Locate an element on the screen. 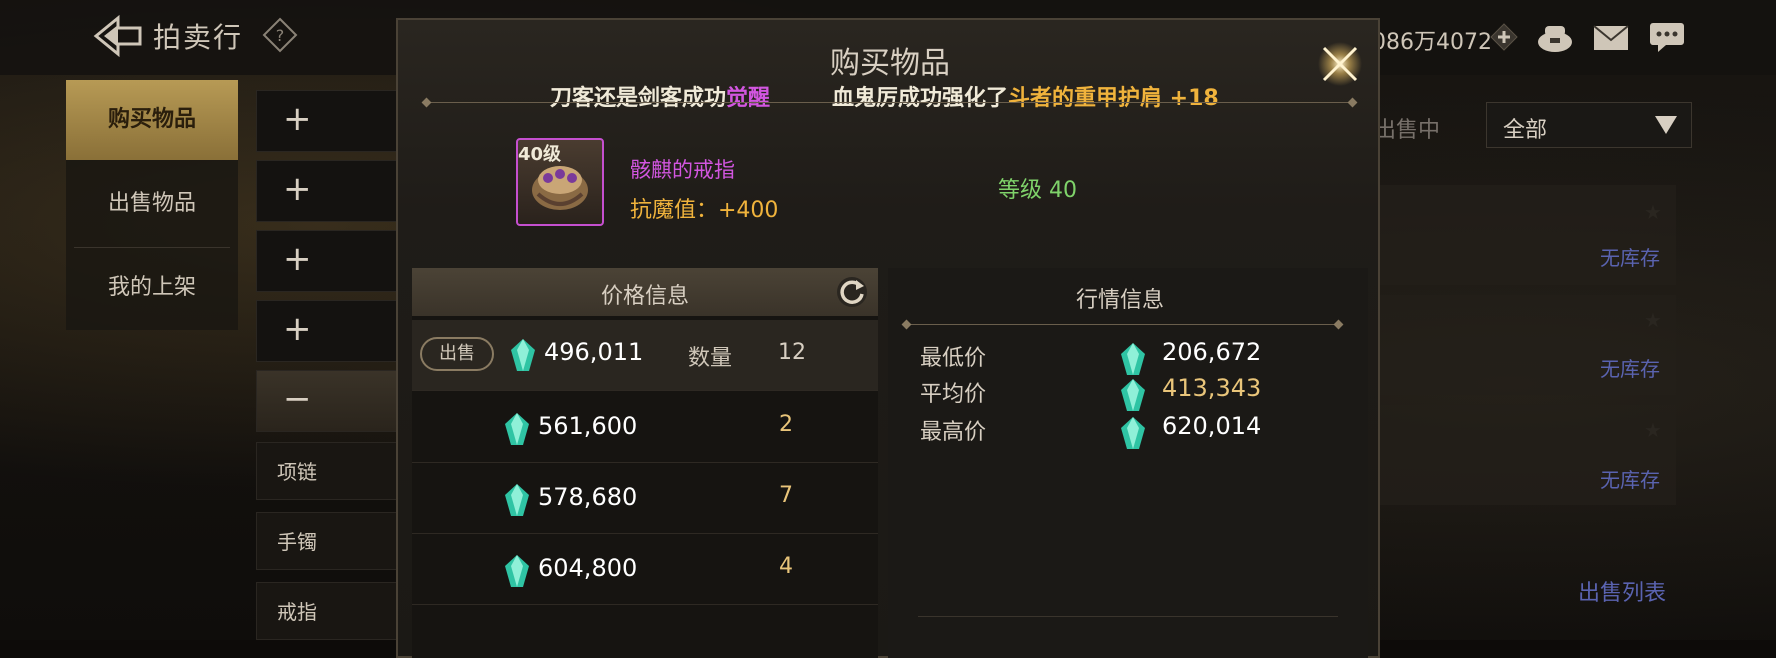  category-collapse-button: − is located at coordinates (332, 401).